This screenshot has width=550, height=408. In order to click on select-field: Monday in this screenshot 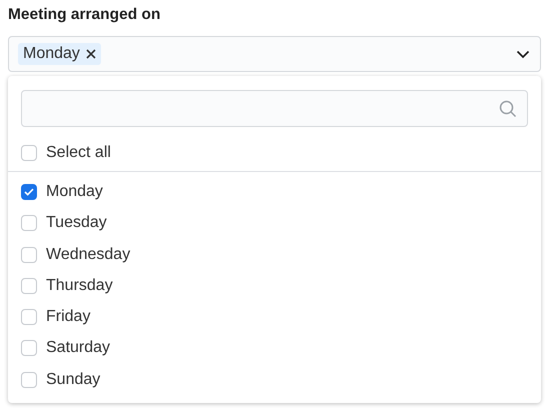, I will do `click(274, 54)`.